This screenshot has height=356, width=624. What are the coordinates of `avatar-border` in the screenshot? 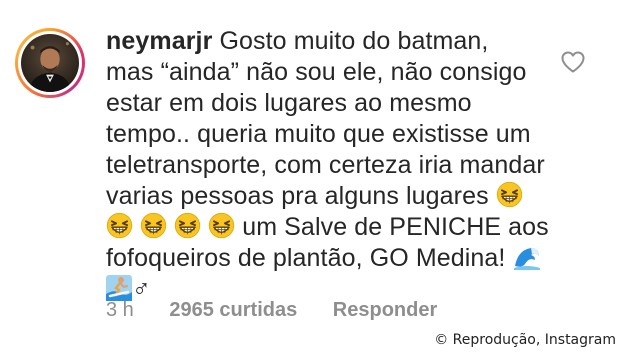 It's located at (50, 63).